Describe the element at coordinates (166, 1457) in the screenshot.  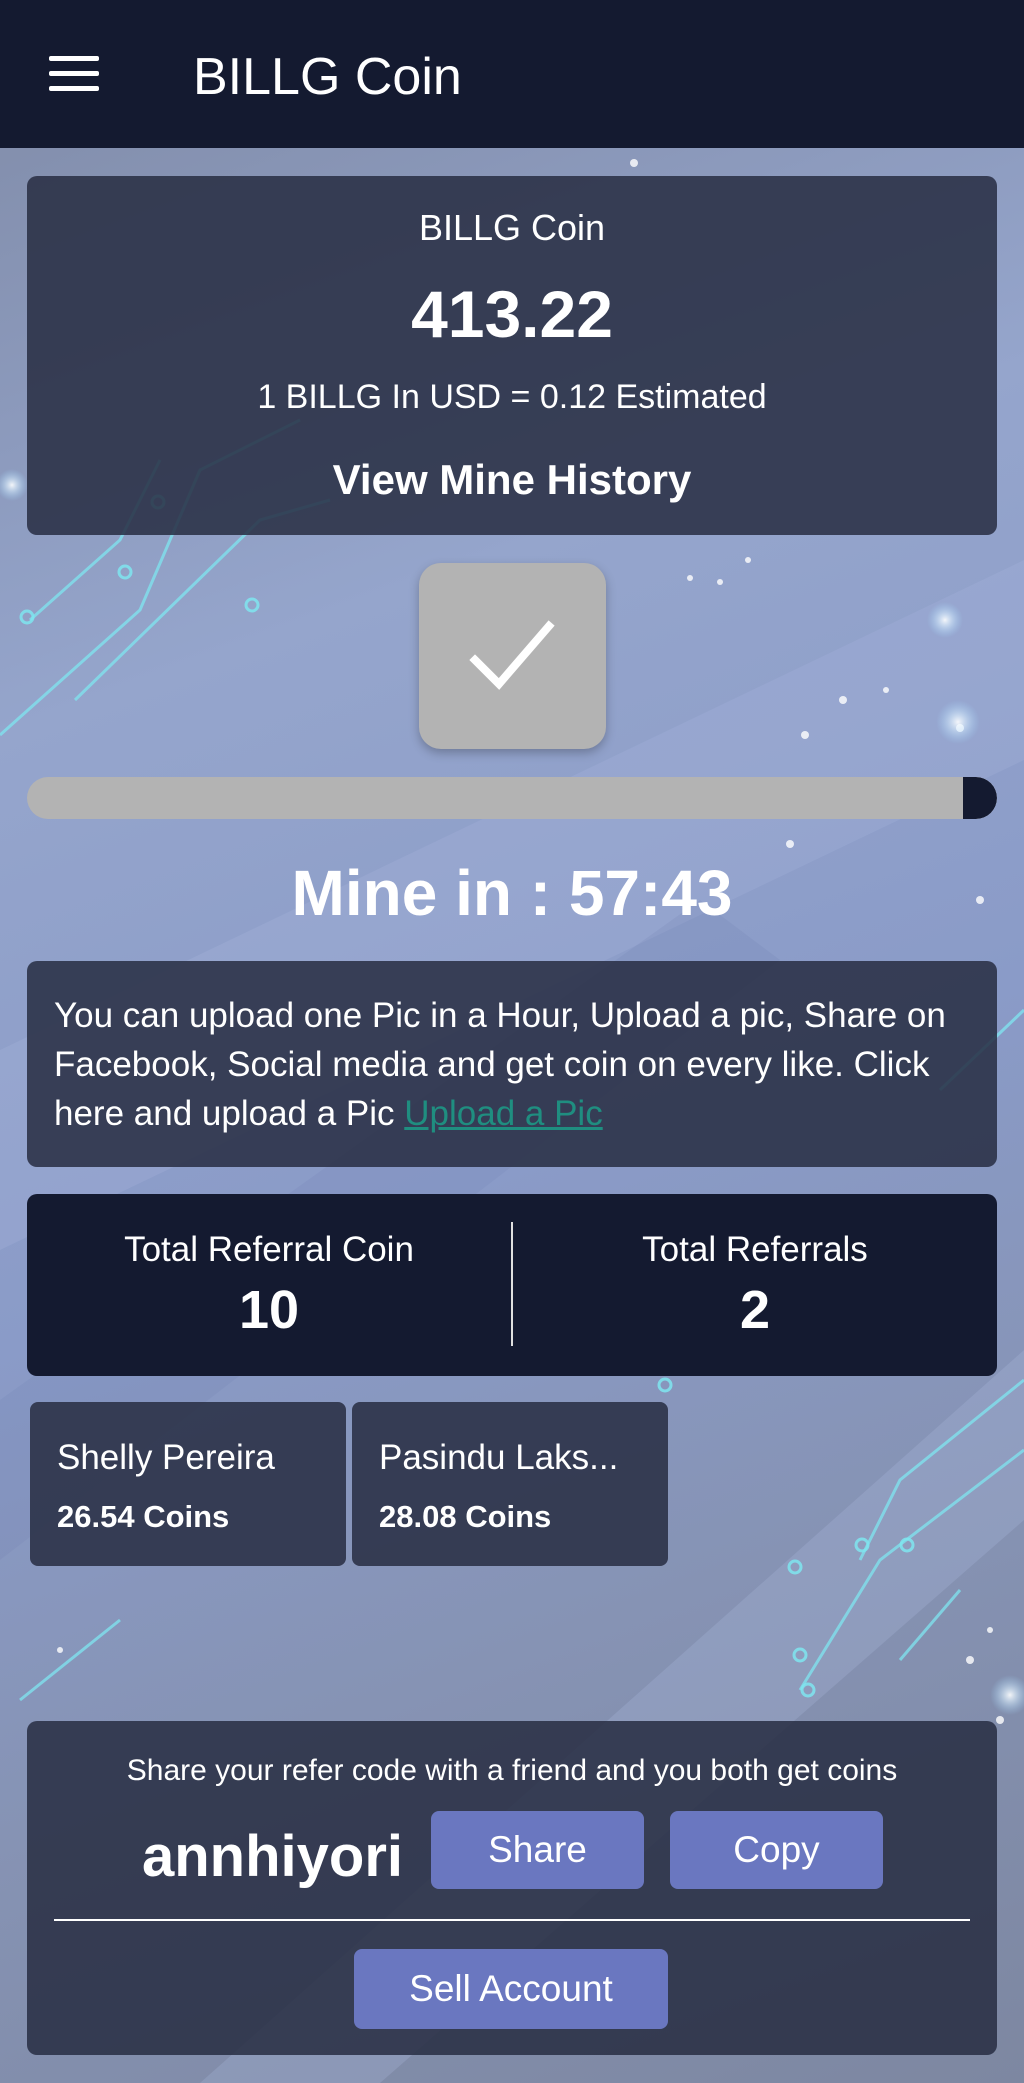
I see `friend-name: Shelly Pereira` at that location.